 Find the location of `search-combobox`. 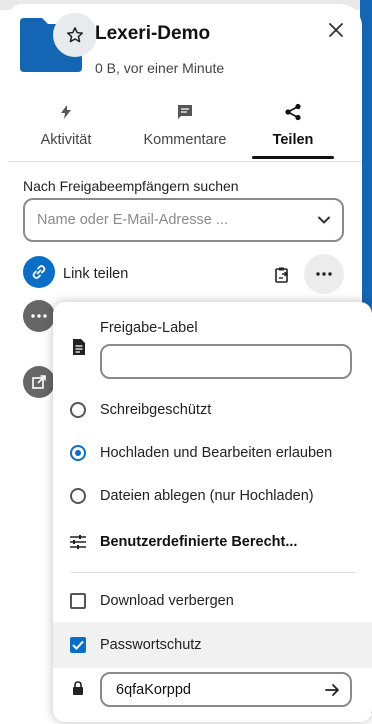

search-combobox is located at coordinates (183, 220).